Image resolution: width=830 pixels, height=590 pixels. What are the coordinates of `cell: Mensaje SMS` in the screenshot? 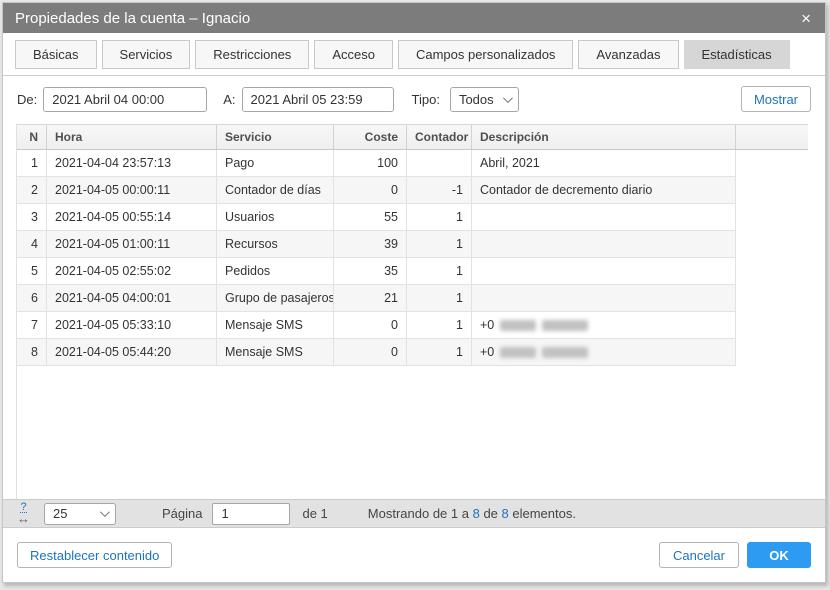 It's located at (275, 325).